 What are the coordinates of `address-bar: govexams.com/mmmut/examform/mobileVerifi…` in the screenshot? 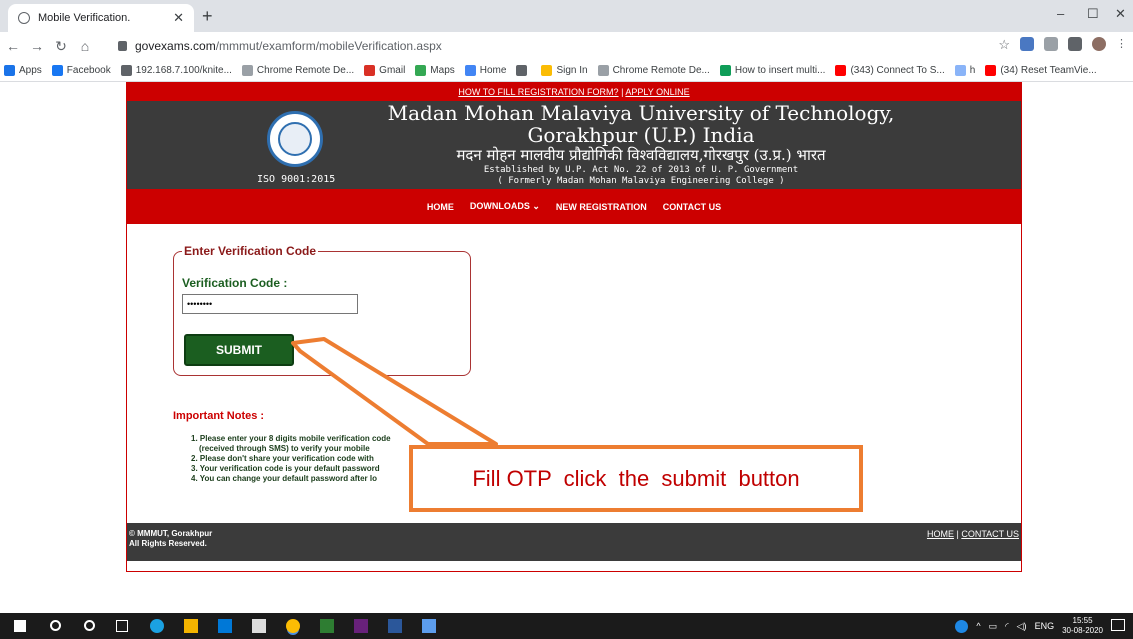 It's located at (280, 46).